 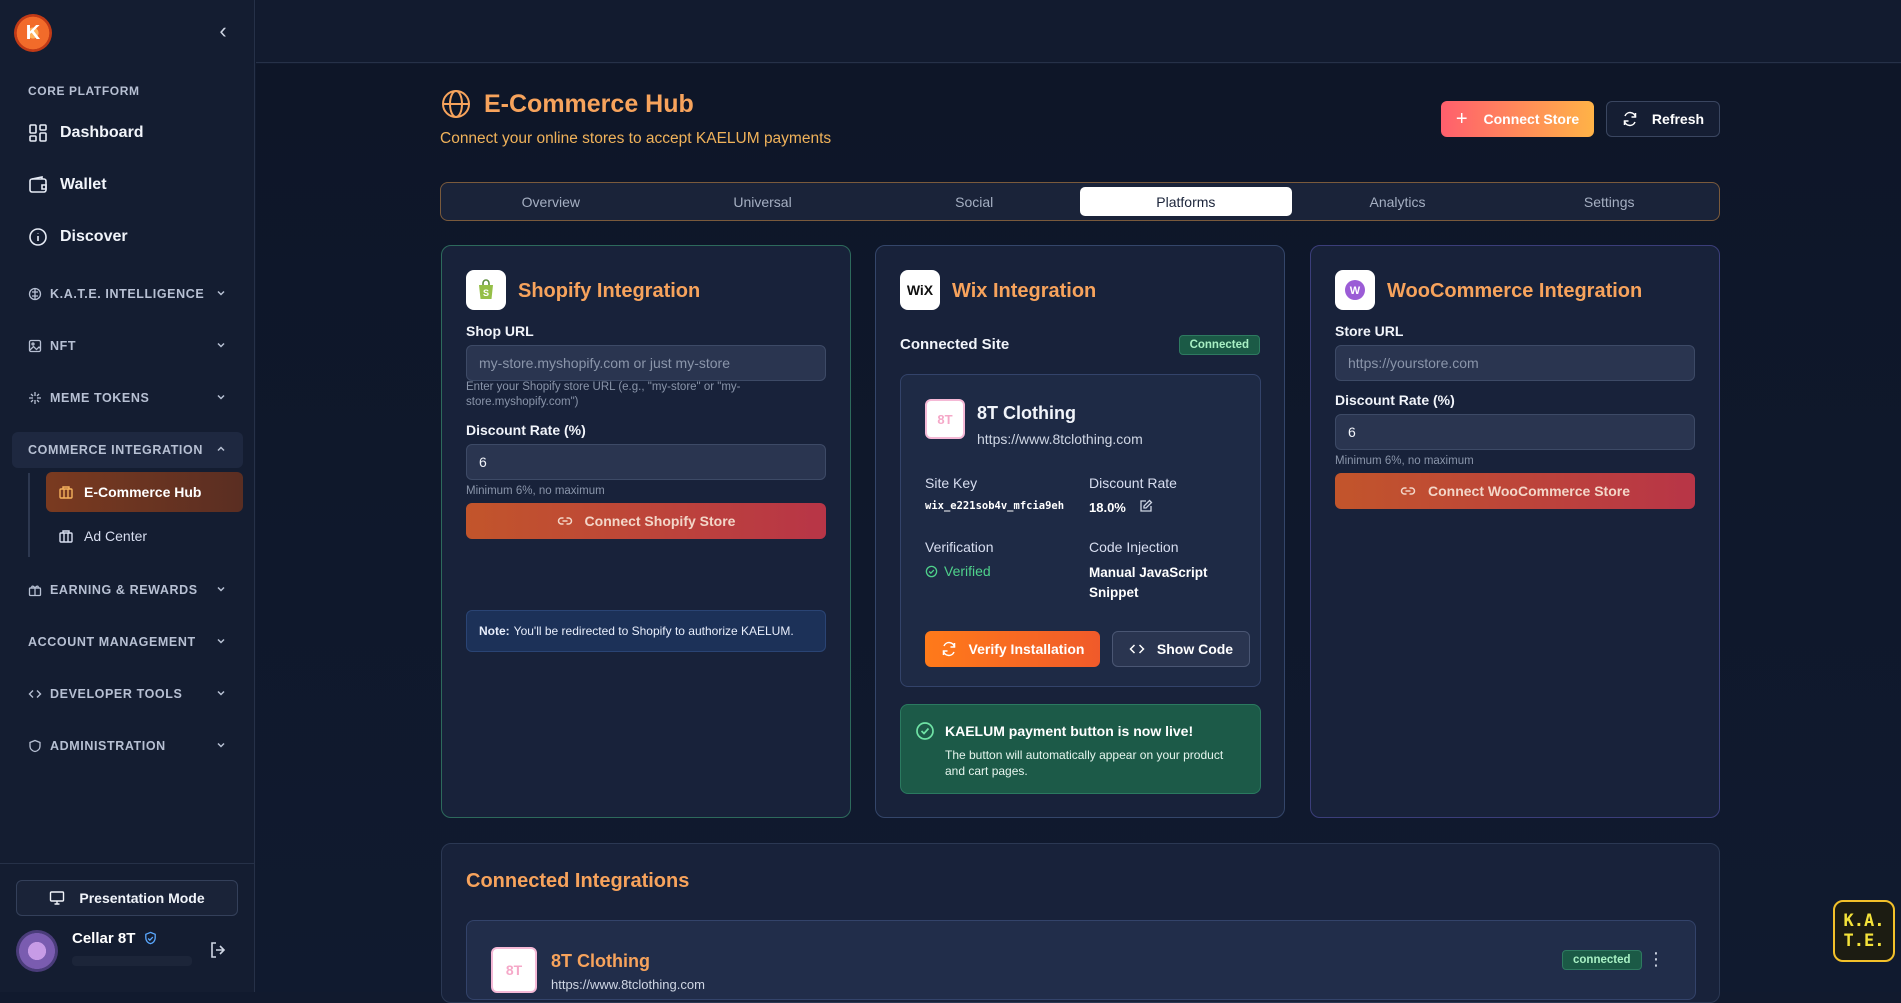 I want to click on wallet-icon, so click(x=38, y=184).